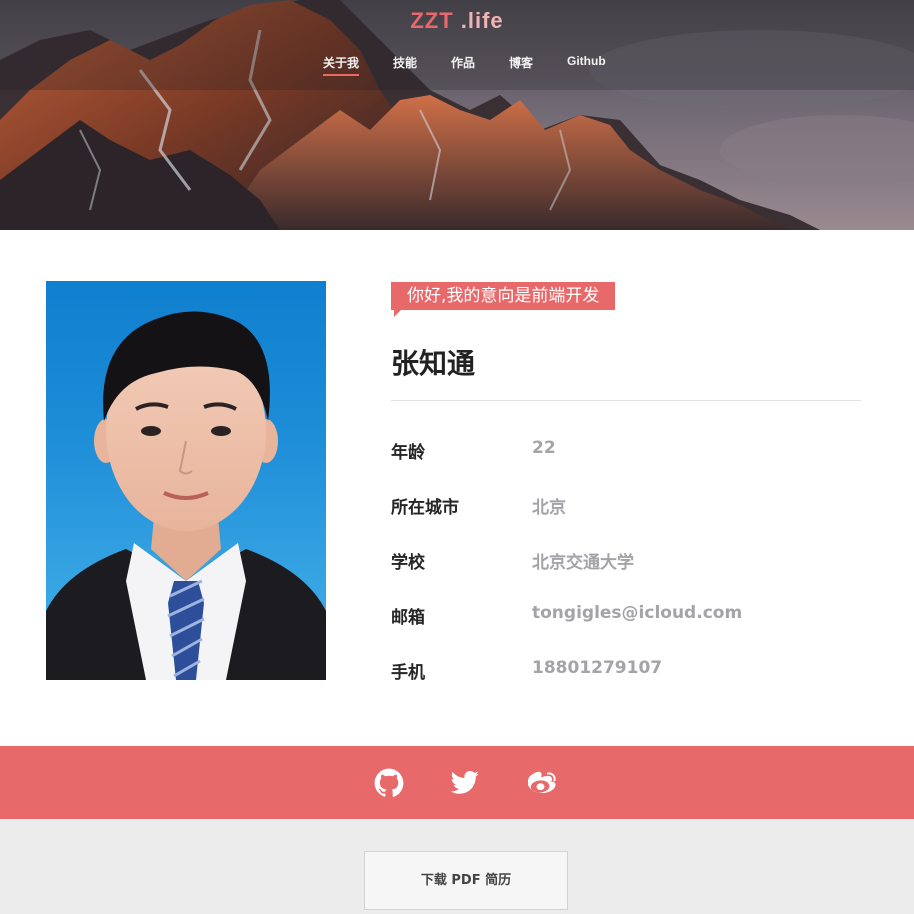 Image resolution: width=914 pixels, height=914 pixels. Describe the element at coordinates (432, 20) in the screenshot. I see `logo-brand: ZZT` at that location.